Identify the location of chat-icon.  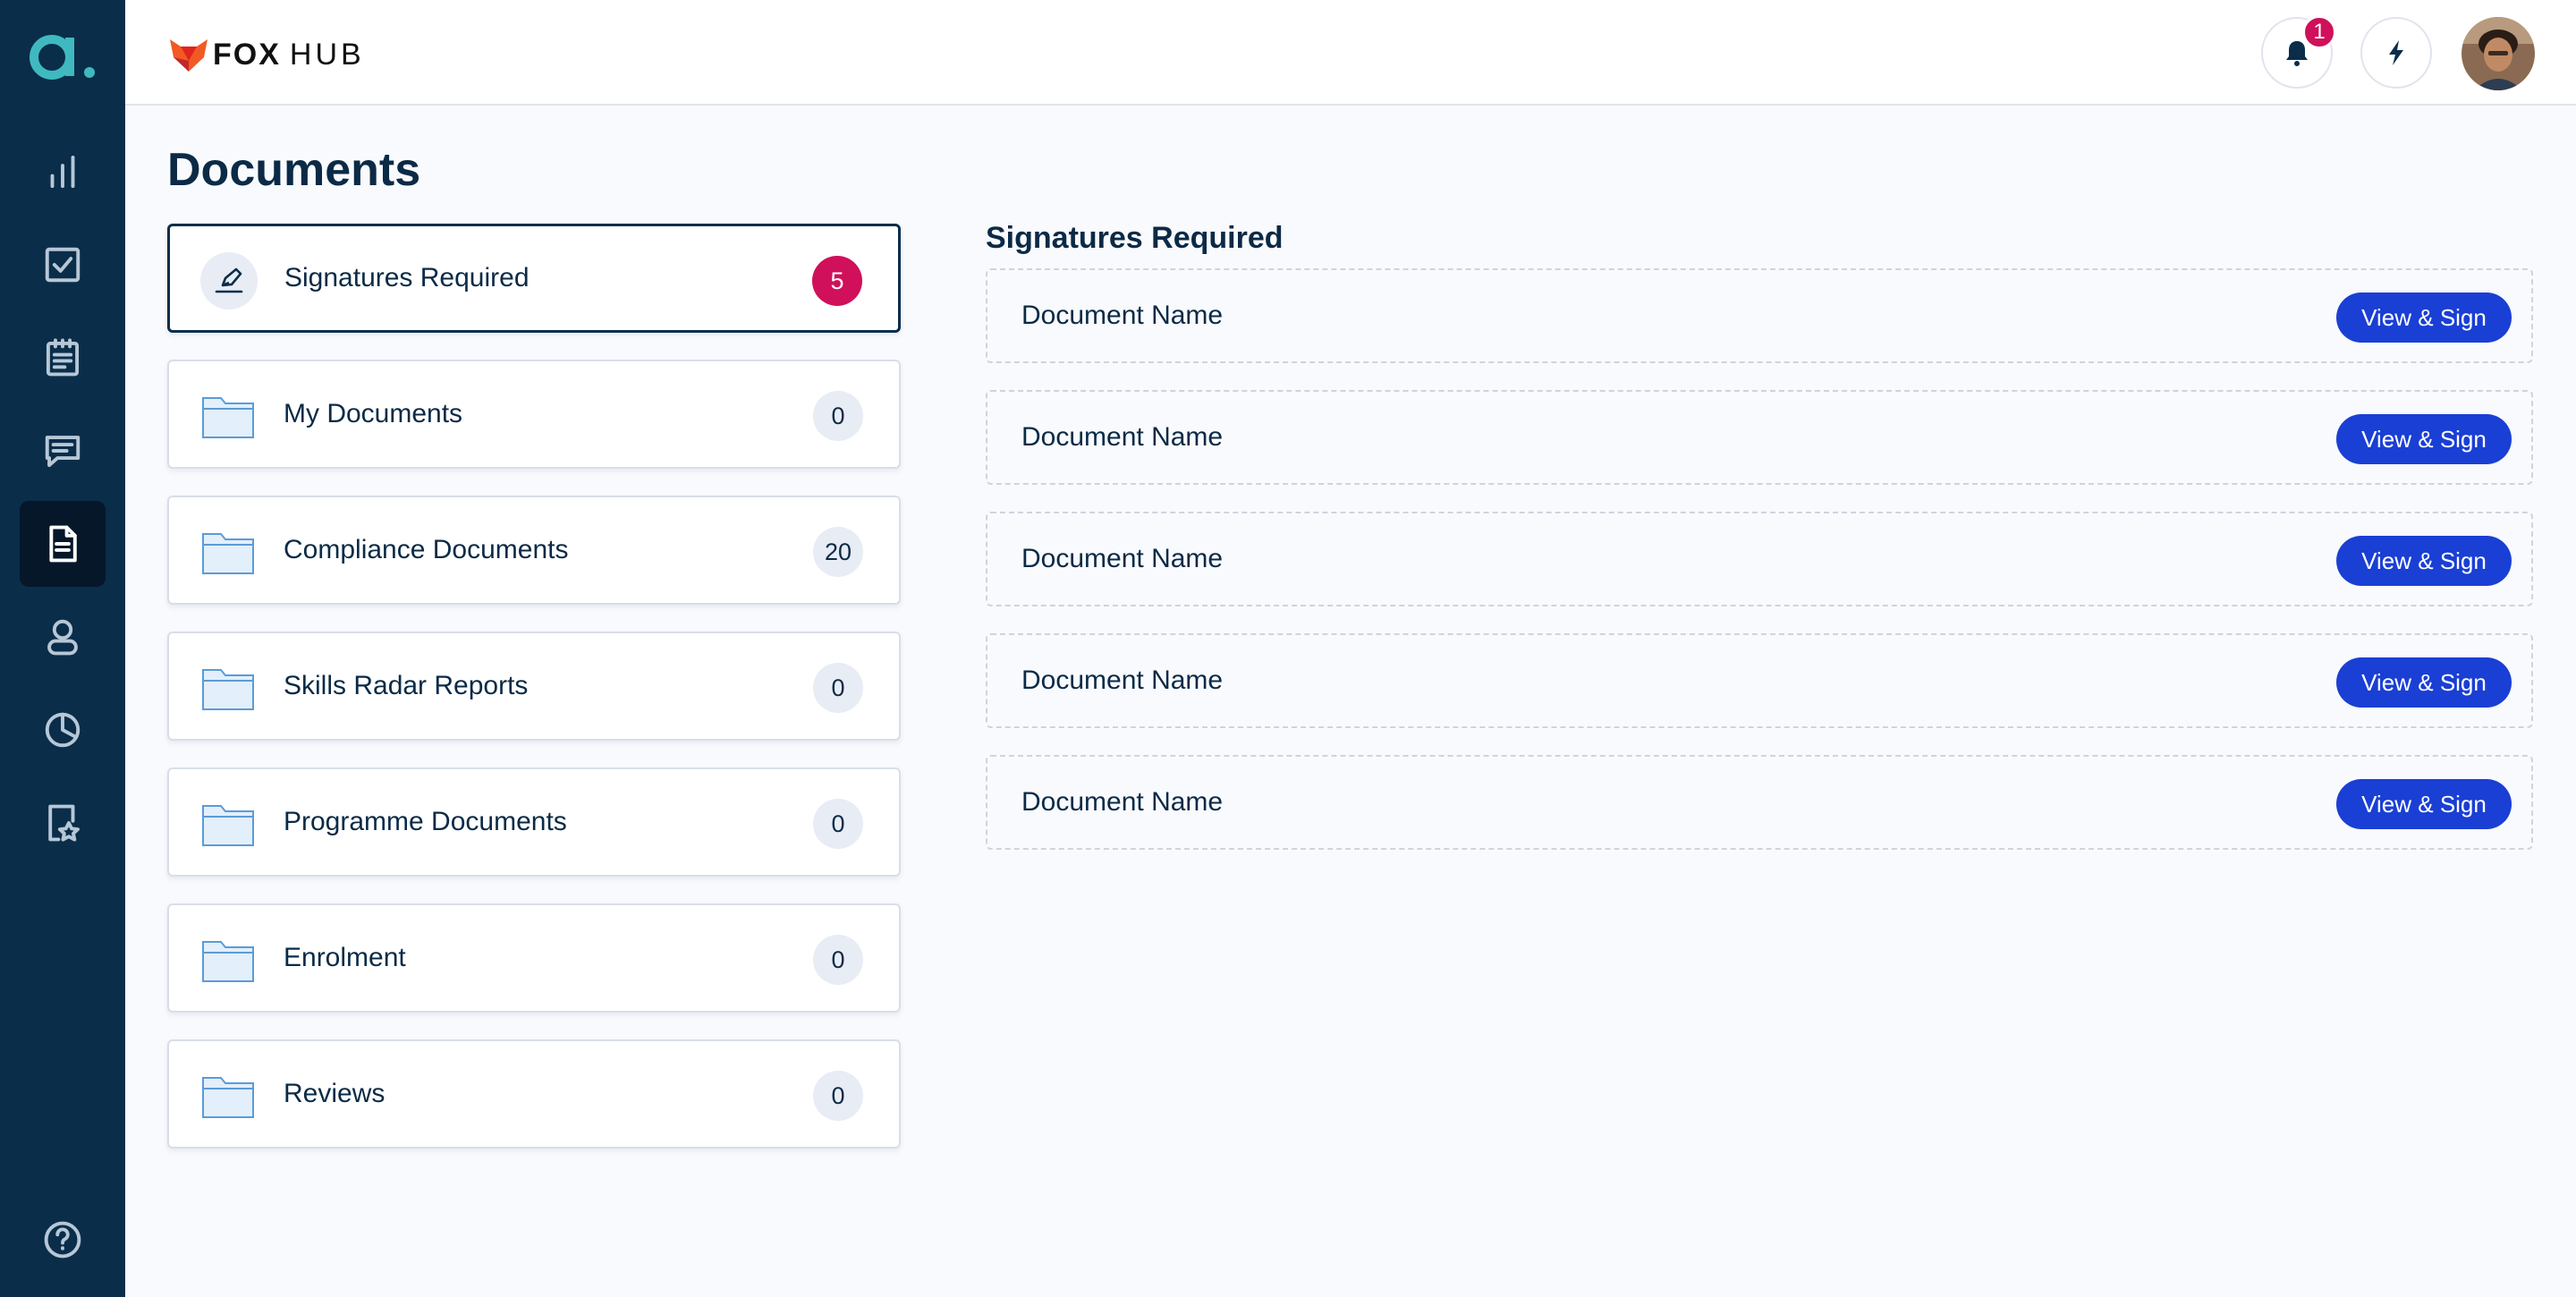
(62, 452).